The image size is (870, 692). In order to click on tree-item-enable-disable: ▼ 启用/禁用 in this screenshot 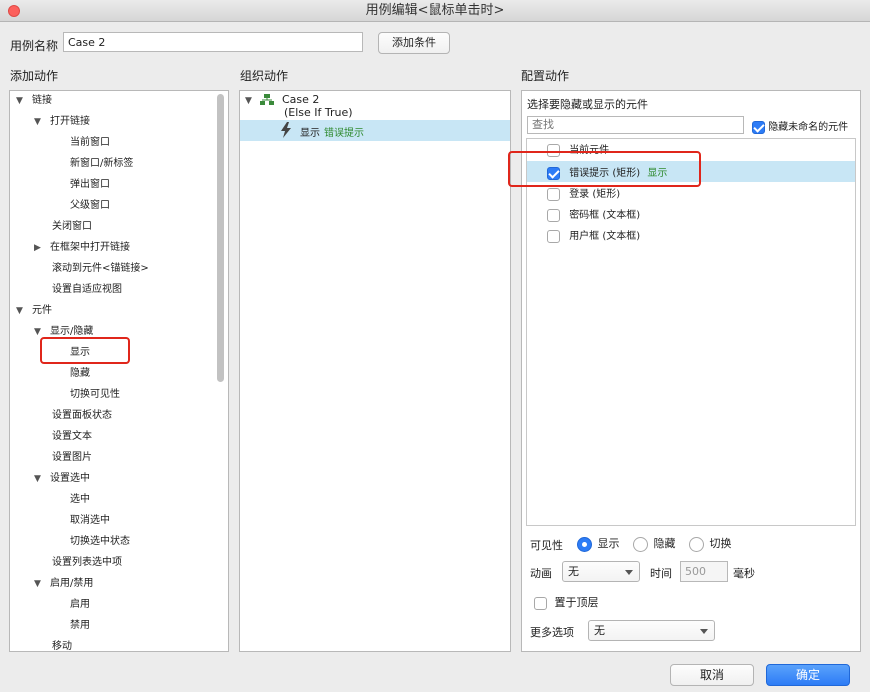, I will do `click(63, 583)`.